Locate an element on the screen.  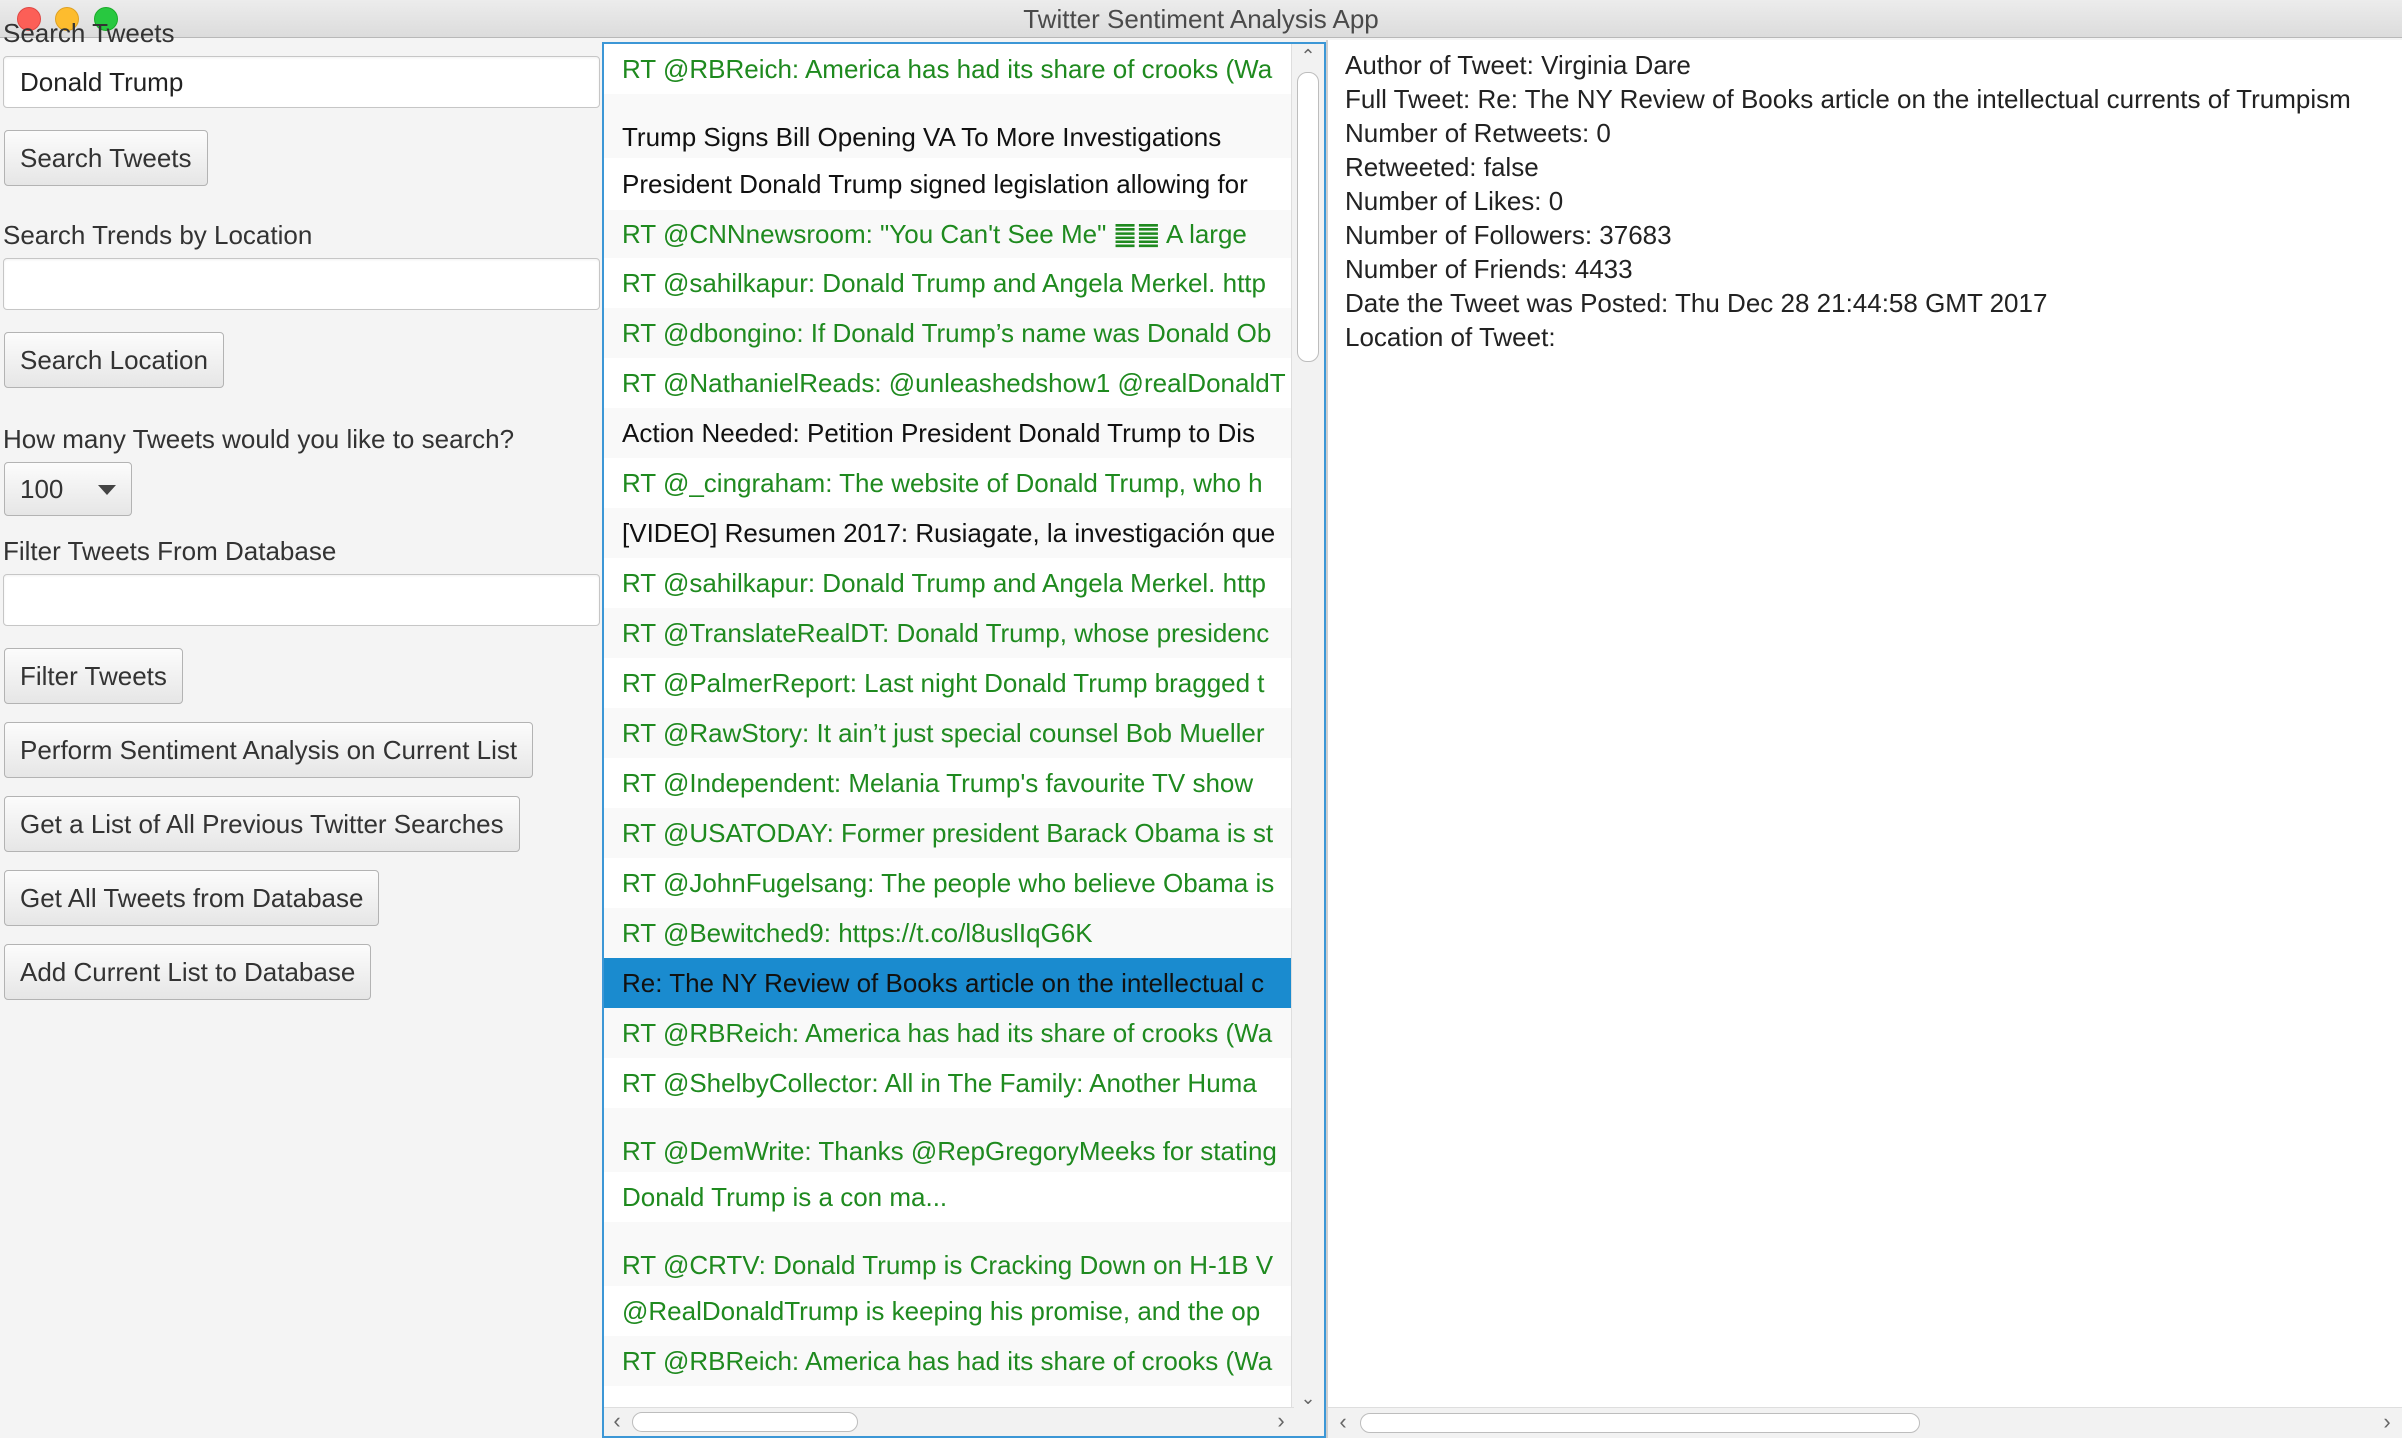
chevron-down-icon is located at coordinates (107, 490).